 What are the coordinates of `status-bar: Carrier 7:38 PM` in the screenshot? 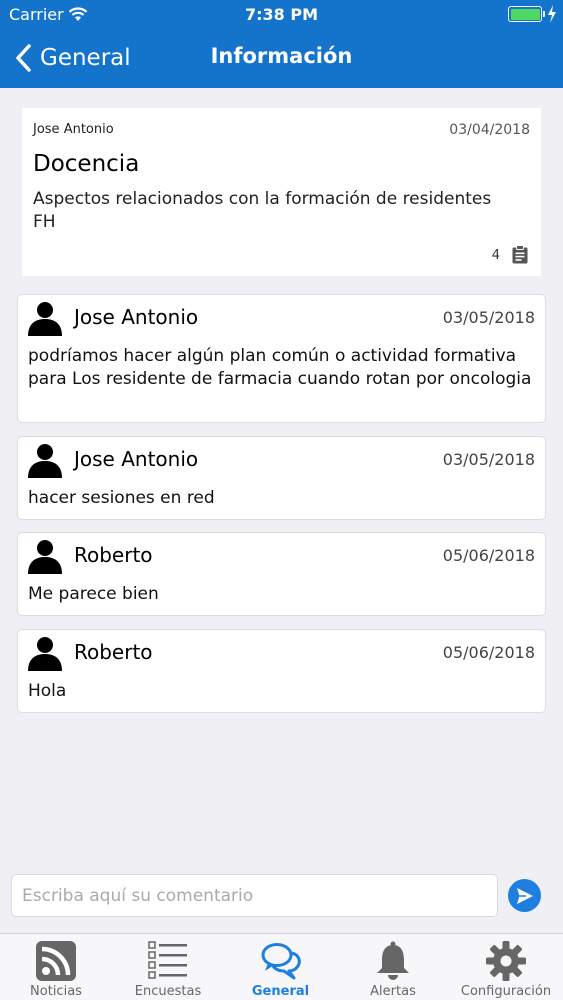 It's located at (281, 15).